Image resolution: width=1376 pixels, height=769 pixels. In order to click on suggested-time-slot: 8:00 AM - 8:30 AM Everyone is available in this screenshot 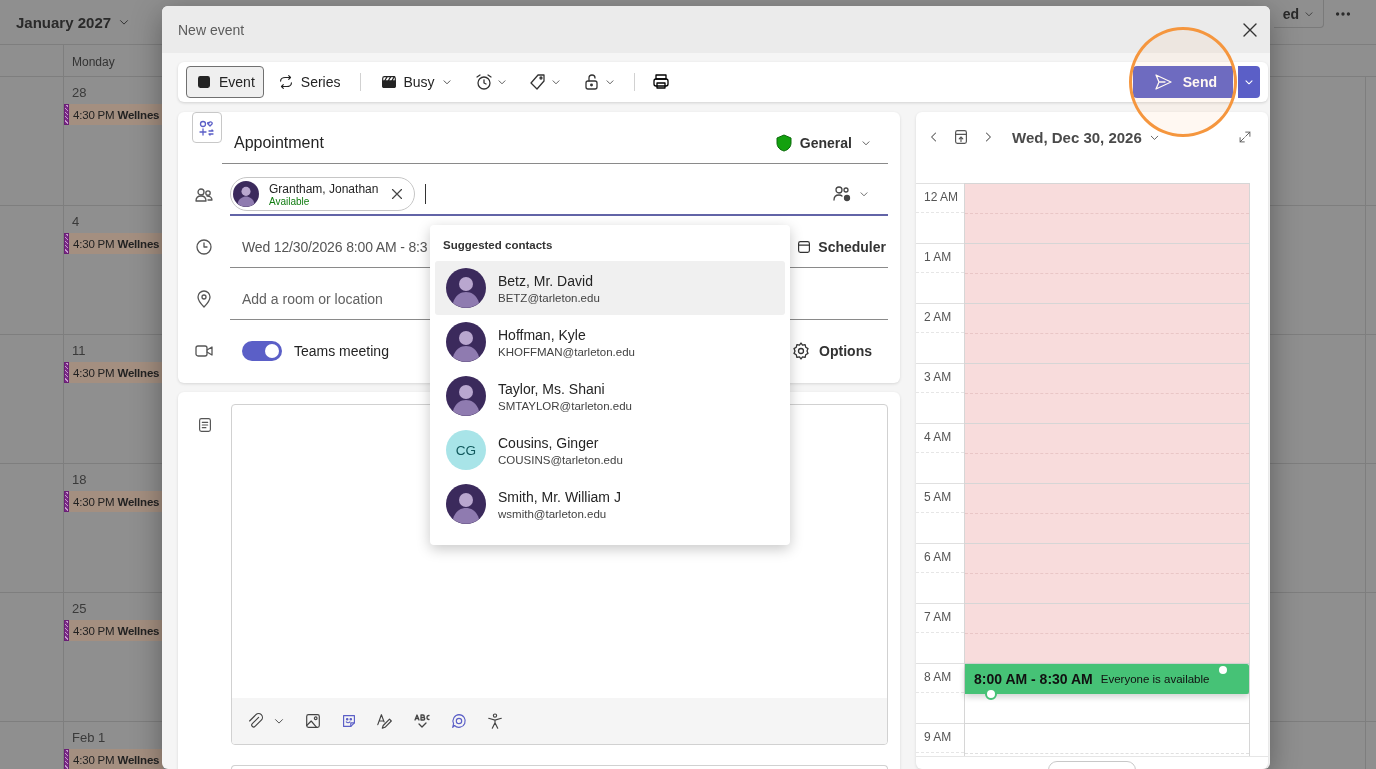, I will do `click(1107, 679)`.